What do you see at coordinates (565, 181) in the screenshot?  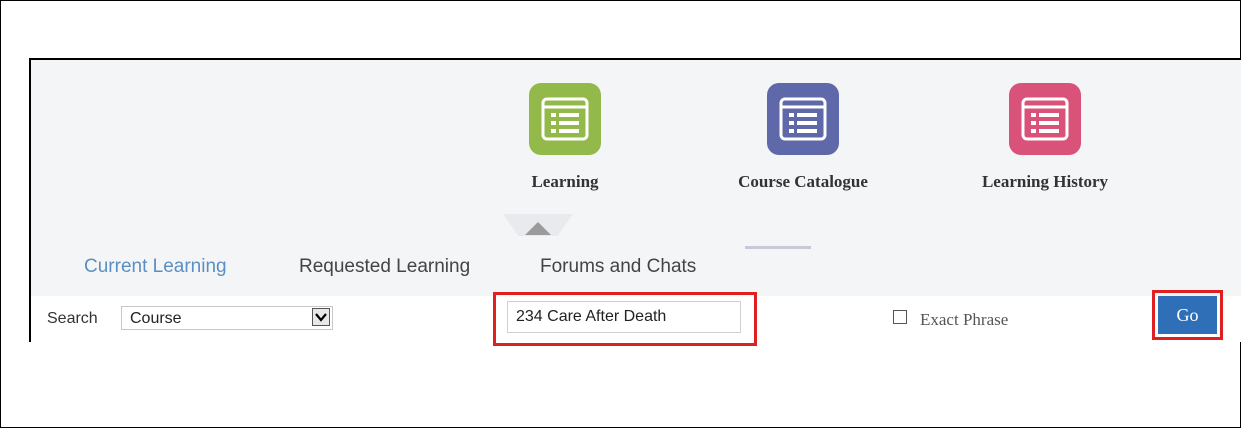 I see `tile-label-learning: Learning` at bounding box center [565, 181].